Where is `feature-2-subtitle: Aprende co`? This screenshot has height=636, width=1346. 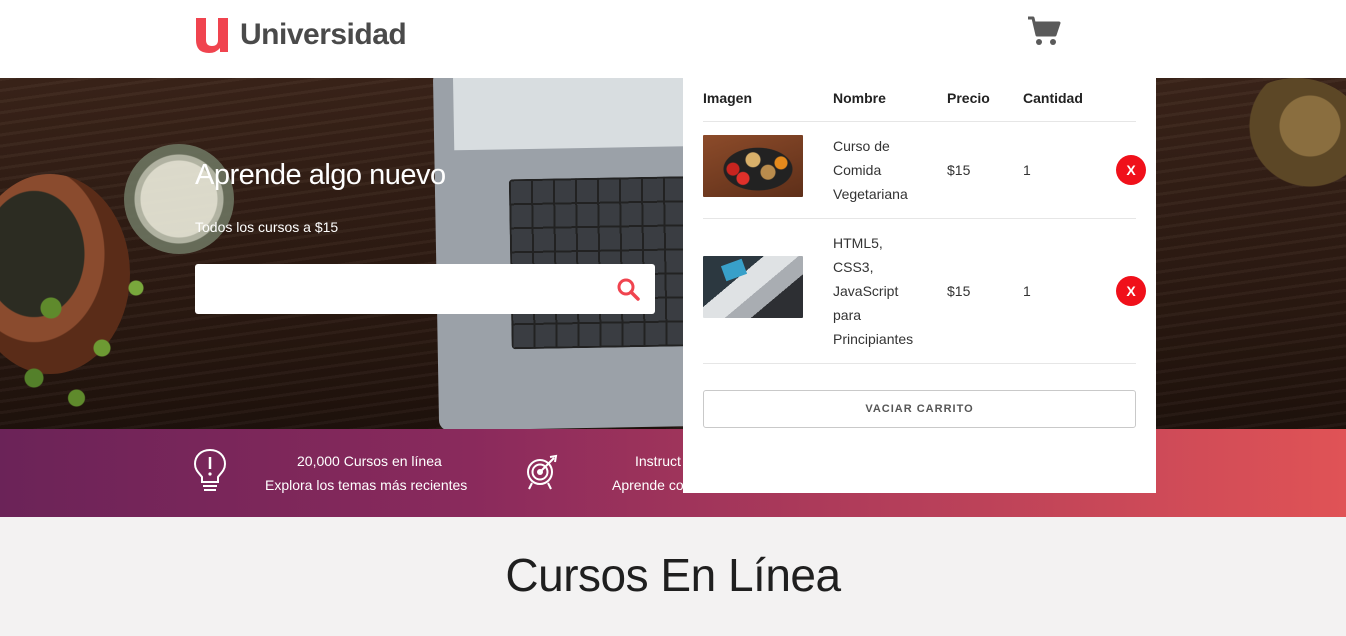 feature-2-subtitle: Aprende co is located at coordinates (648, 485).